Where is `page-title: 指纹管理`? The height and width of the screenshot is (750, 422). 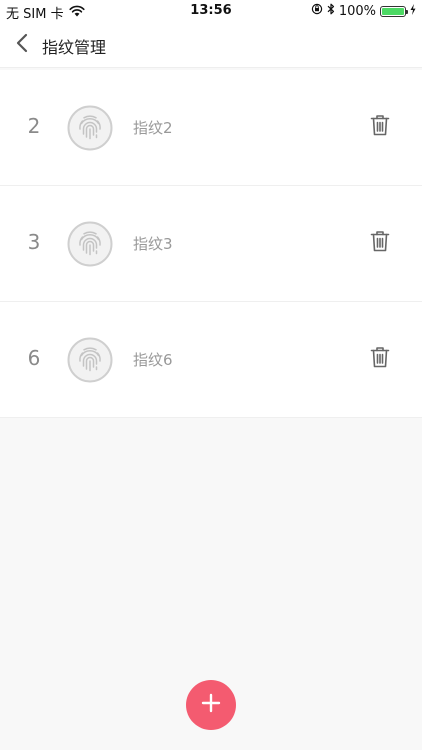 page-title: 指纹管理 is located at coordinates (74, 47).